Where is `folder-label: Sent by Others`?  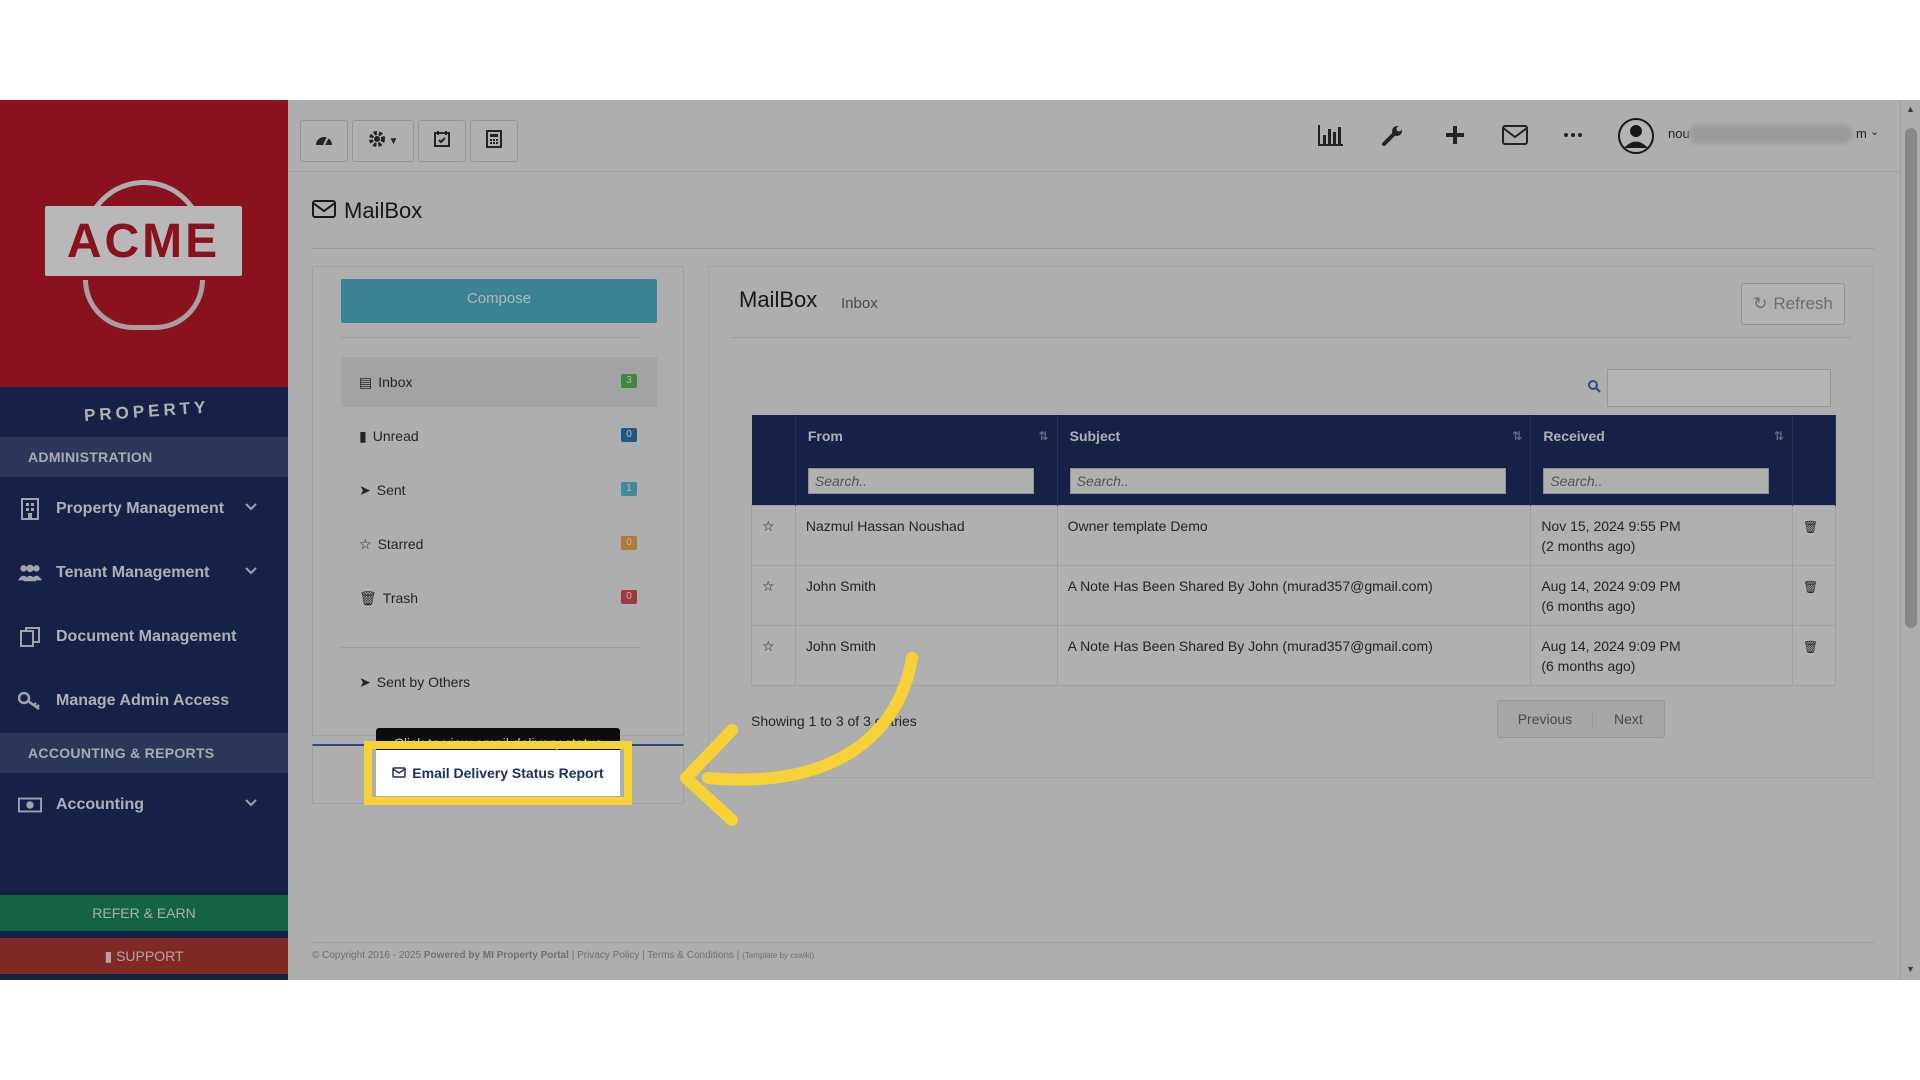 folder-label: Sent by Others is located at coordinates (423, 682).